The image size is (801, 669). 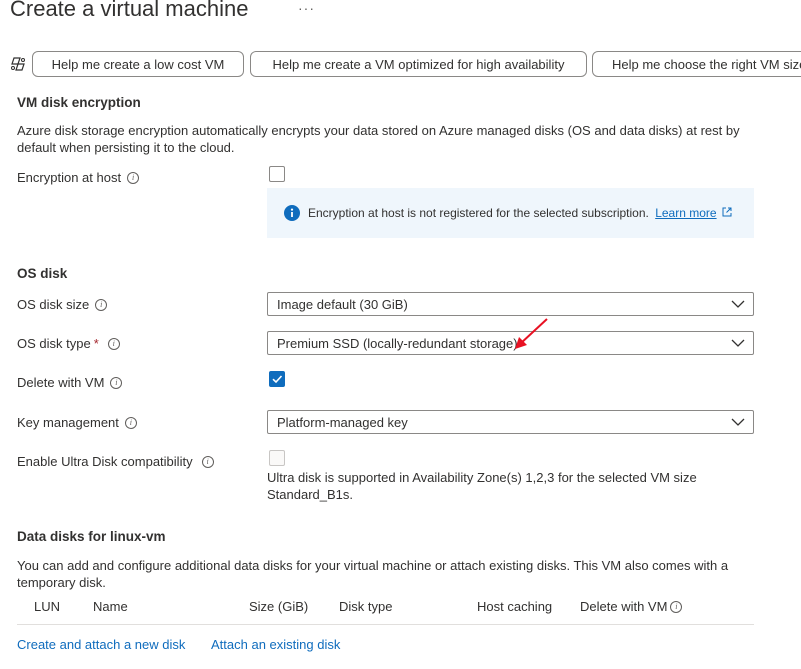 What do you see at coordinates (79, 102) in the screenshot?
I see `encryption-heading: VM disk encryption` at bounding box center [79, 102].